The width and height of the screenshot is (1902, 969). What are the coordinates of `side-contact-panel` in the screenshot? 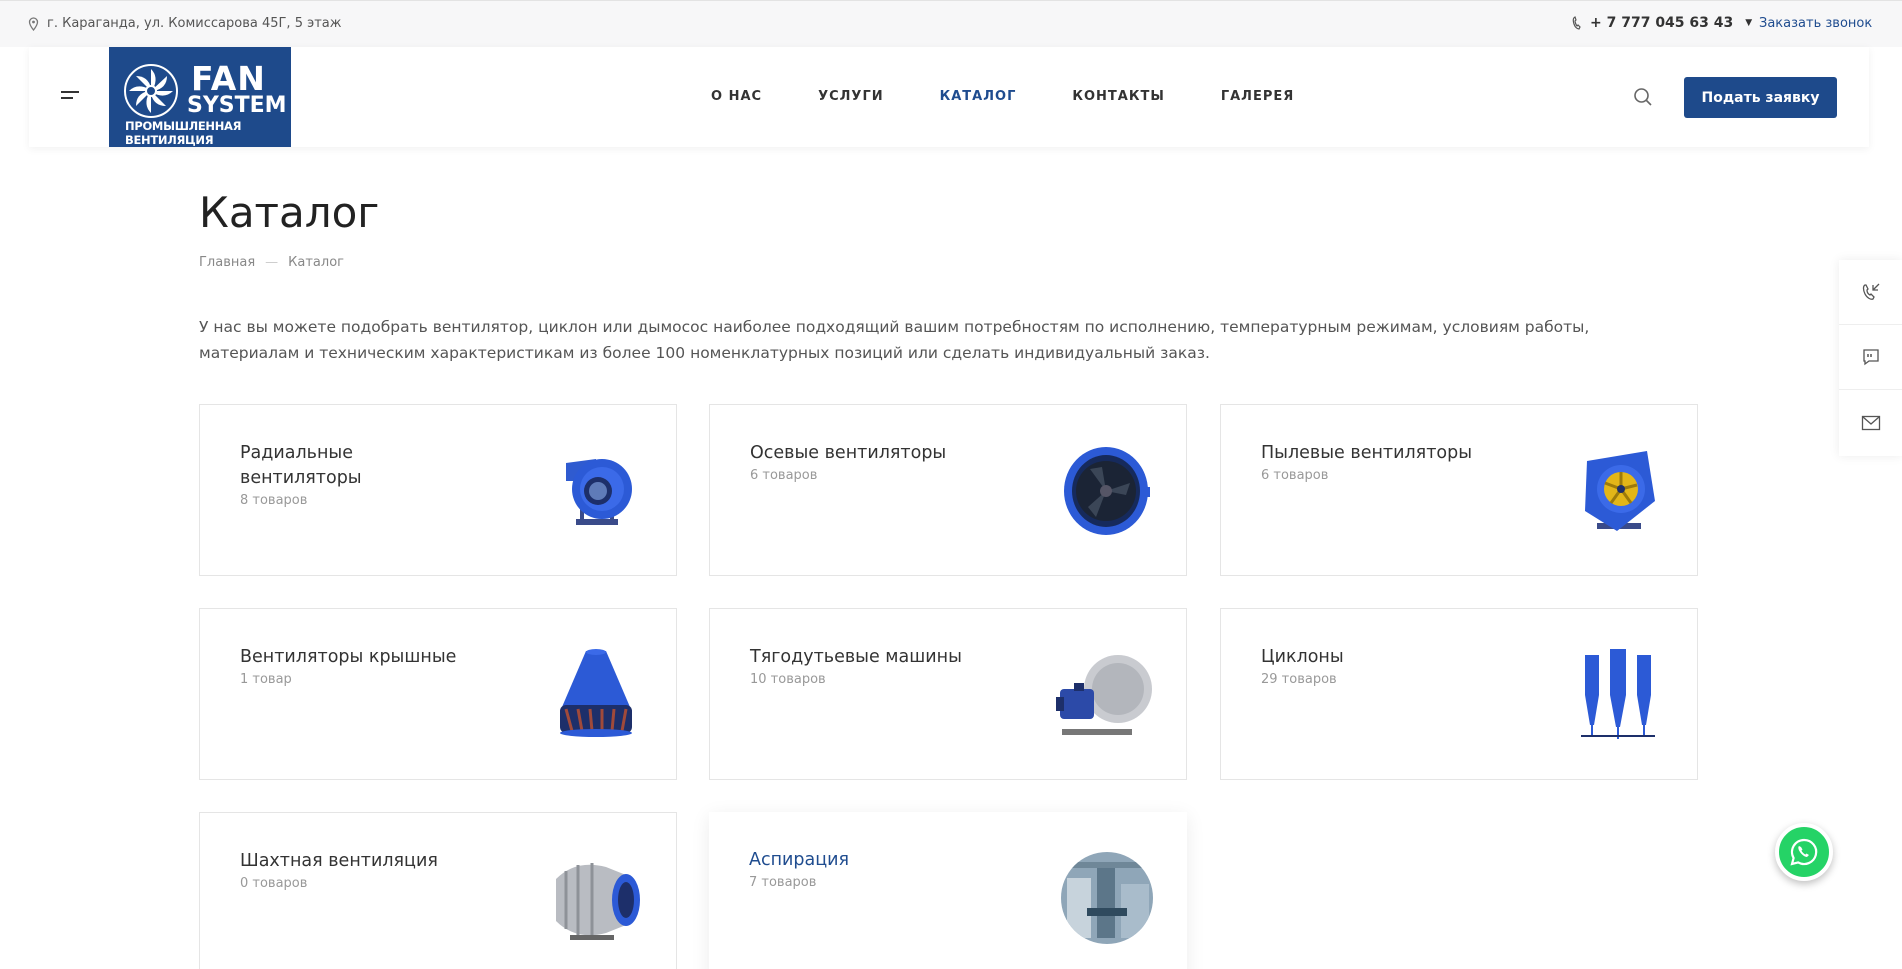 It's located at (1870, 358).